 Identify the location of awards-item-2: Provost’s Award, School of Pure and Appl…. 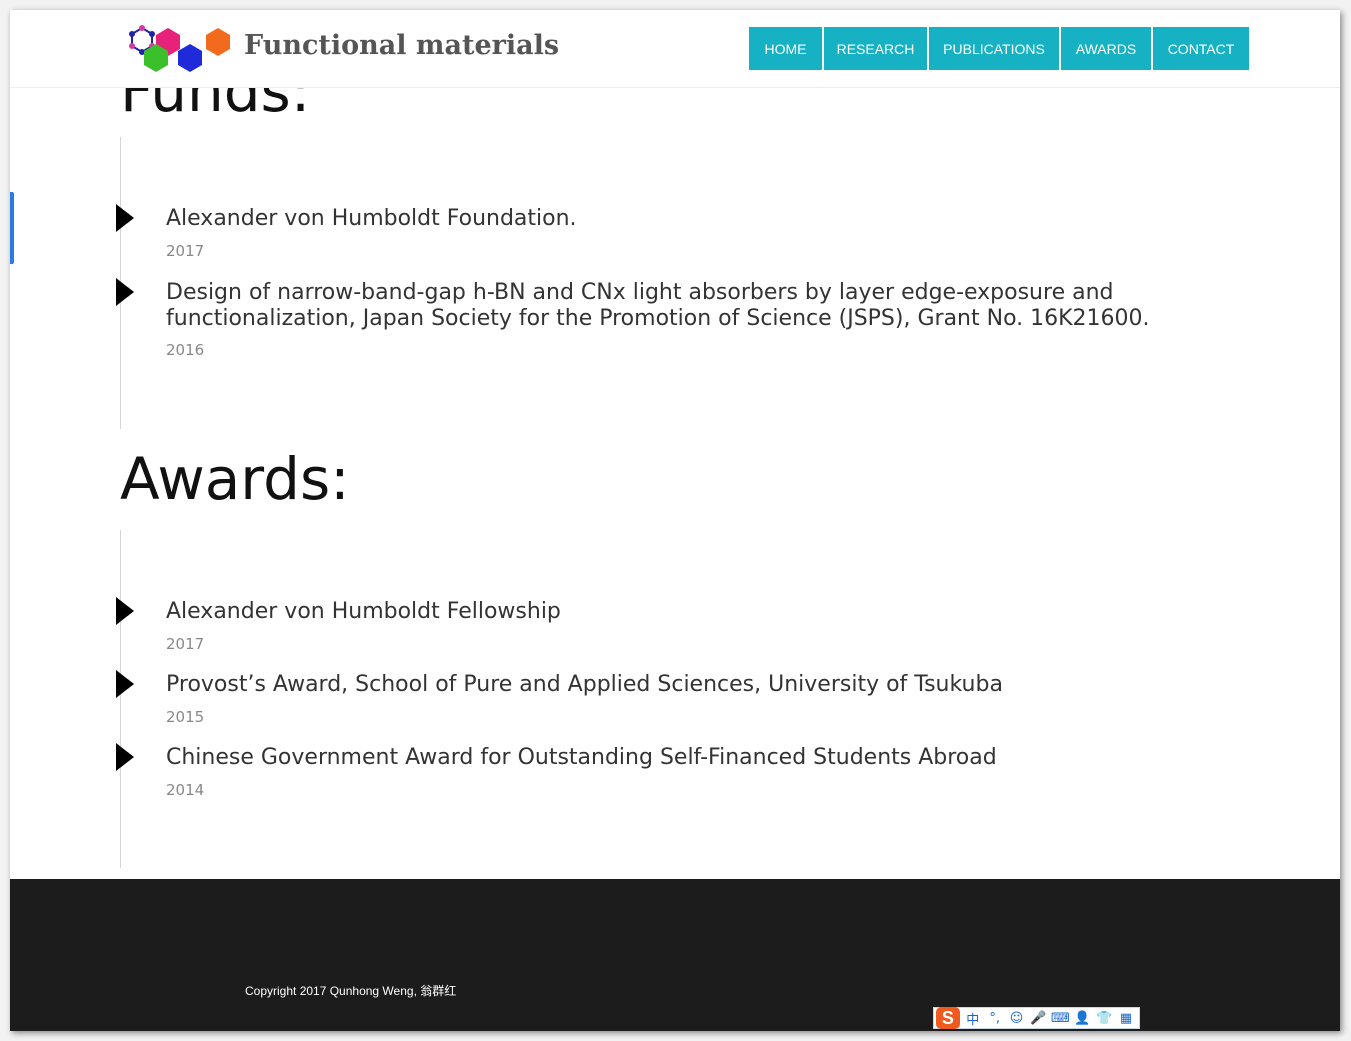
(666, 701).